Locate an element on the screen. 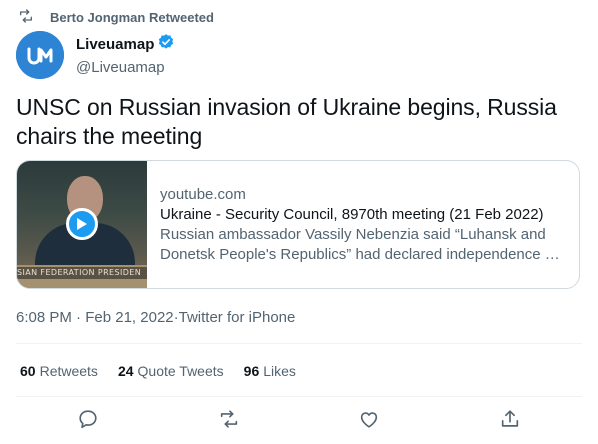 Image resolution: width=598 pixels, height=444 pixels. reply-icon is located at coordinates (88, 419).